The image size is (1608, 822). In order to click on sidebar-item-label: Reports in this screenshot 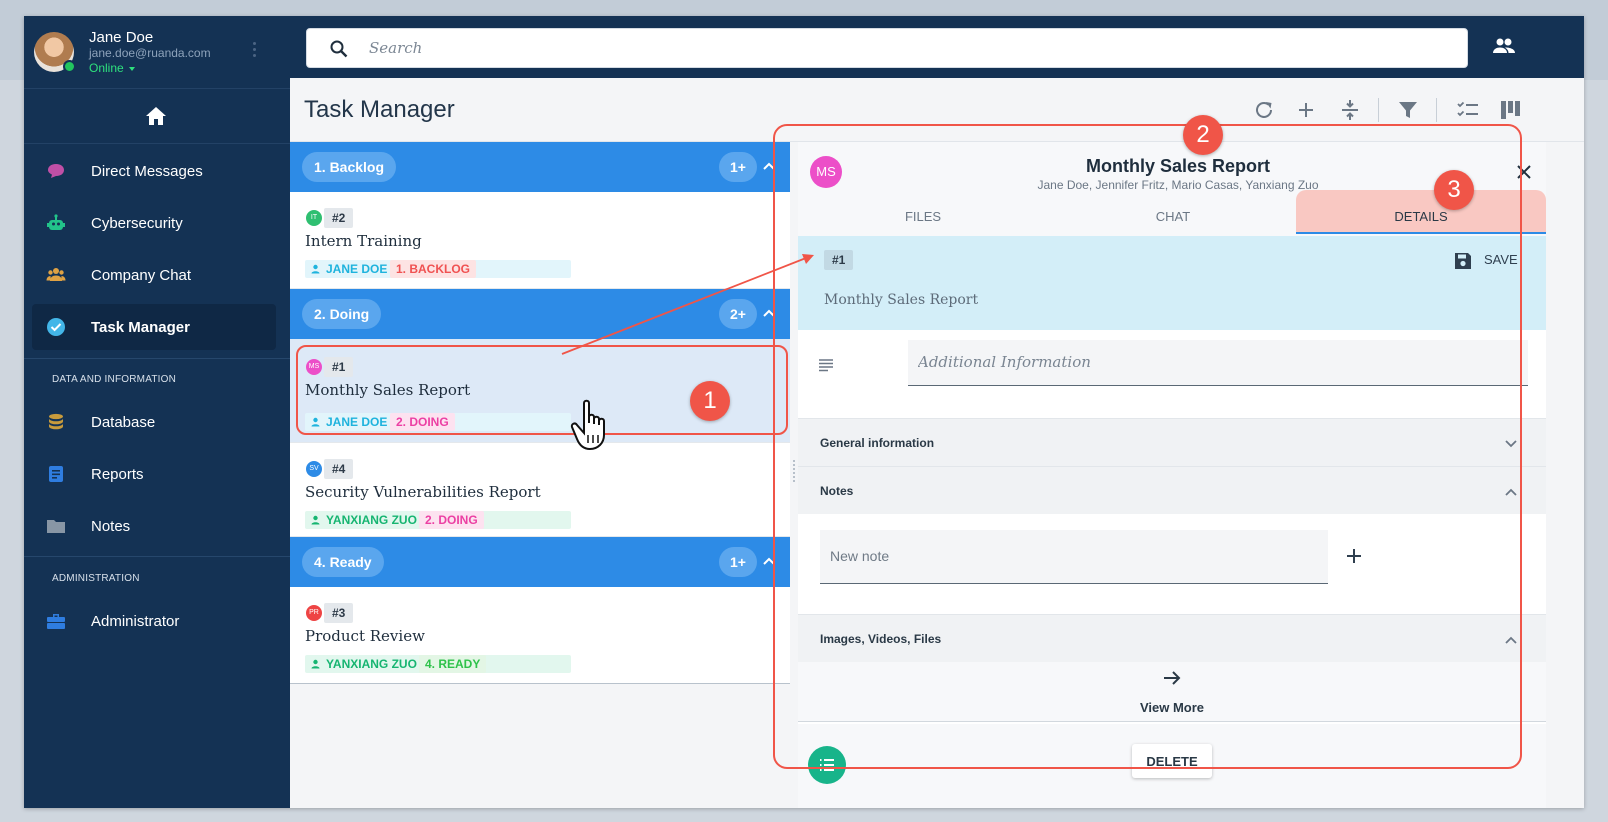, I will do `click(117, 474)`.